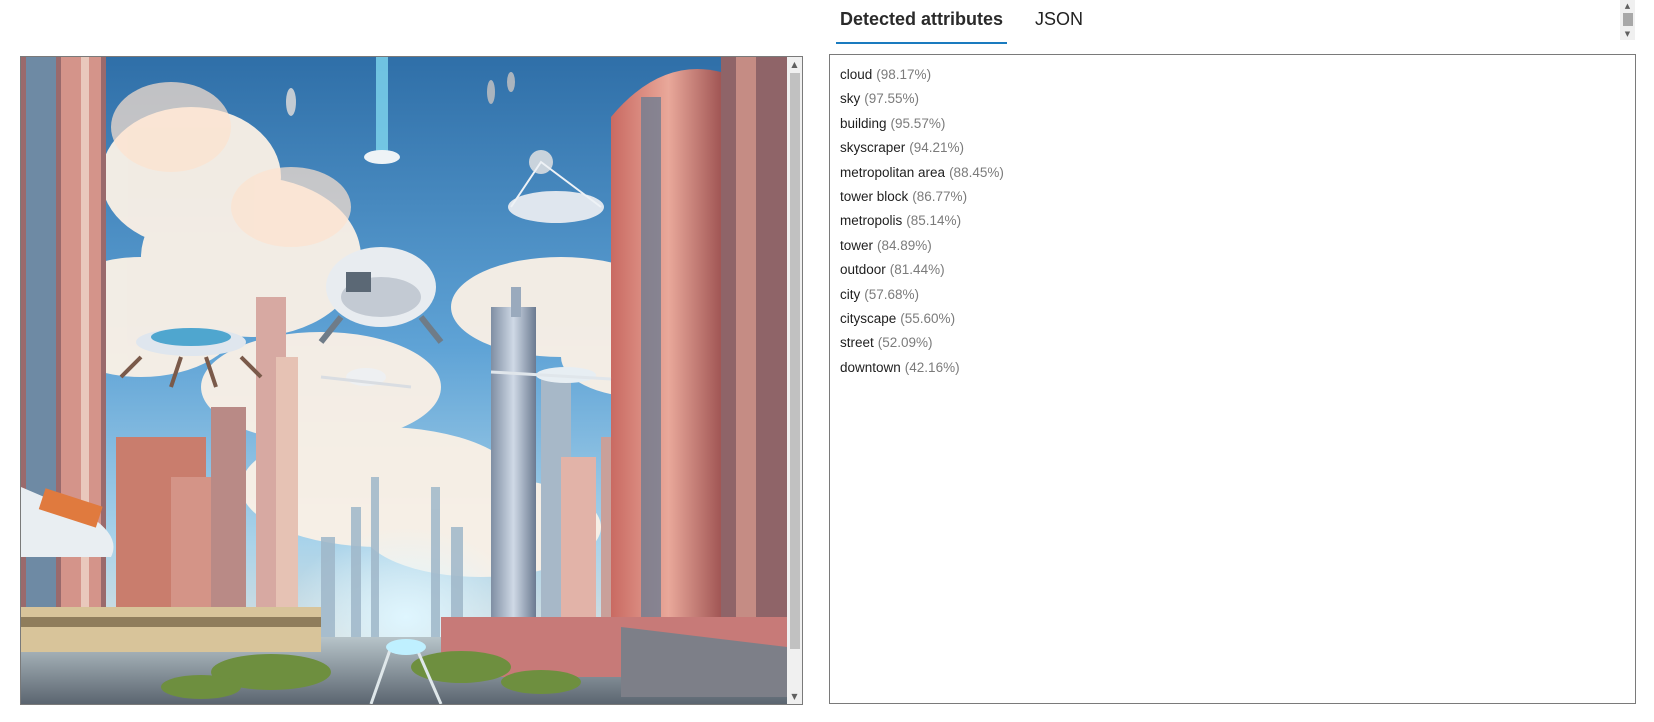 This screenshot has height=722, width=1654. Describe the element at coordinates (1232, 77) in the screenshot. I see `list-item: cloud (98.17%)` at that location.